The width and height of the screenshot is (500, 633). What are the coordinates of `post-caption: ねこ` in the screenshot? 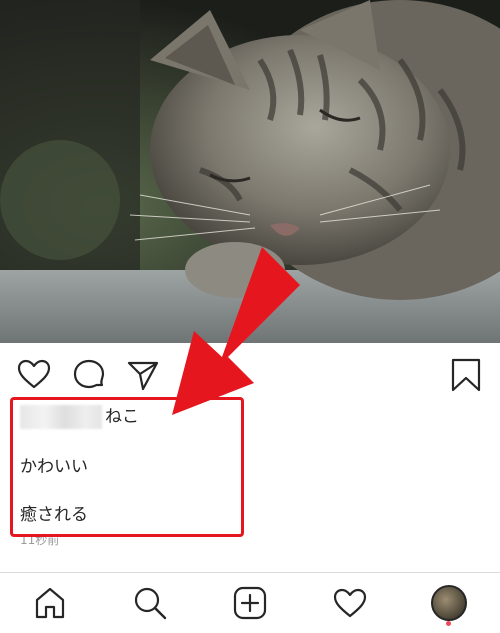 It's located at (122, 417).